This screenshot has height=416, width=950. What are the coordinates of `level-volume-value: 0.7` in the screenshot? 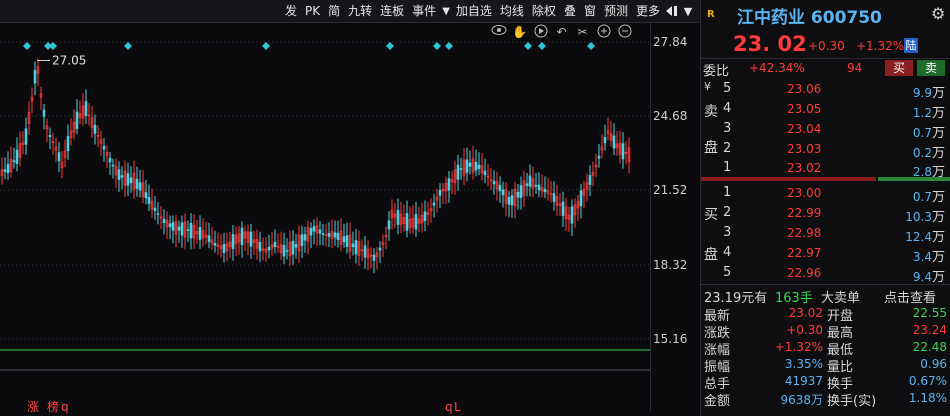 It's located at (922, 197).